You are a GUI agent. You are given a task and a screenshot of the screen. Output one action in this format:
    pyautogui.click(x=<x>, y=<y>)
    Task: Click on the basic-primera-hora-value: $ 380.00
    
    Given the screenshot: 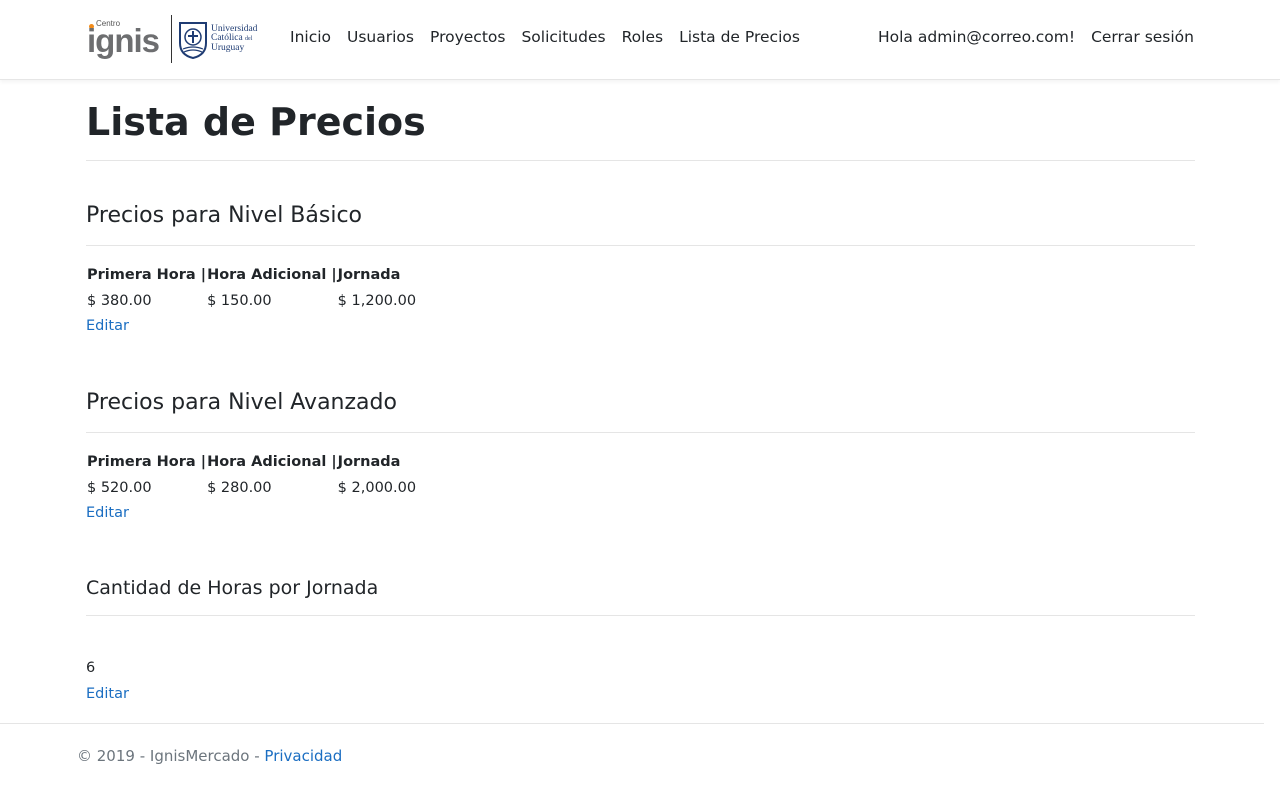 What is the action you would take?
    pyautogui.click(x=119, y=301)
    